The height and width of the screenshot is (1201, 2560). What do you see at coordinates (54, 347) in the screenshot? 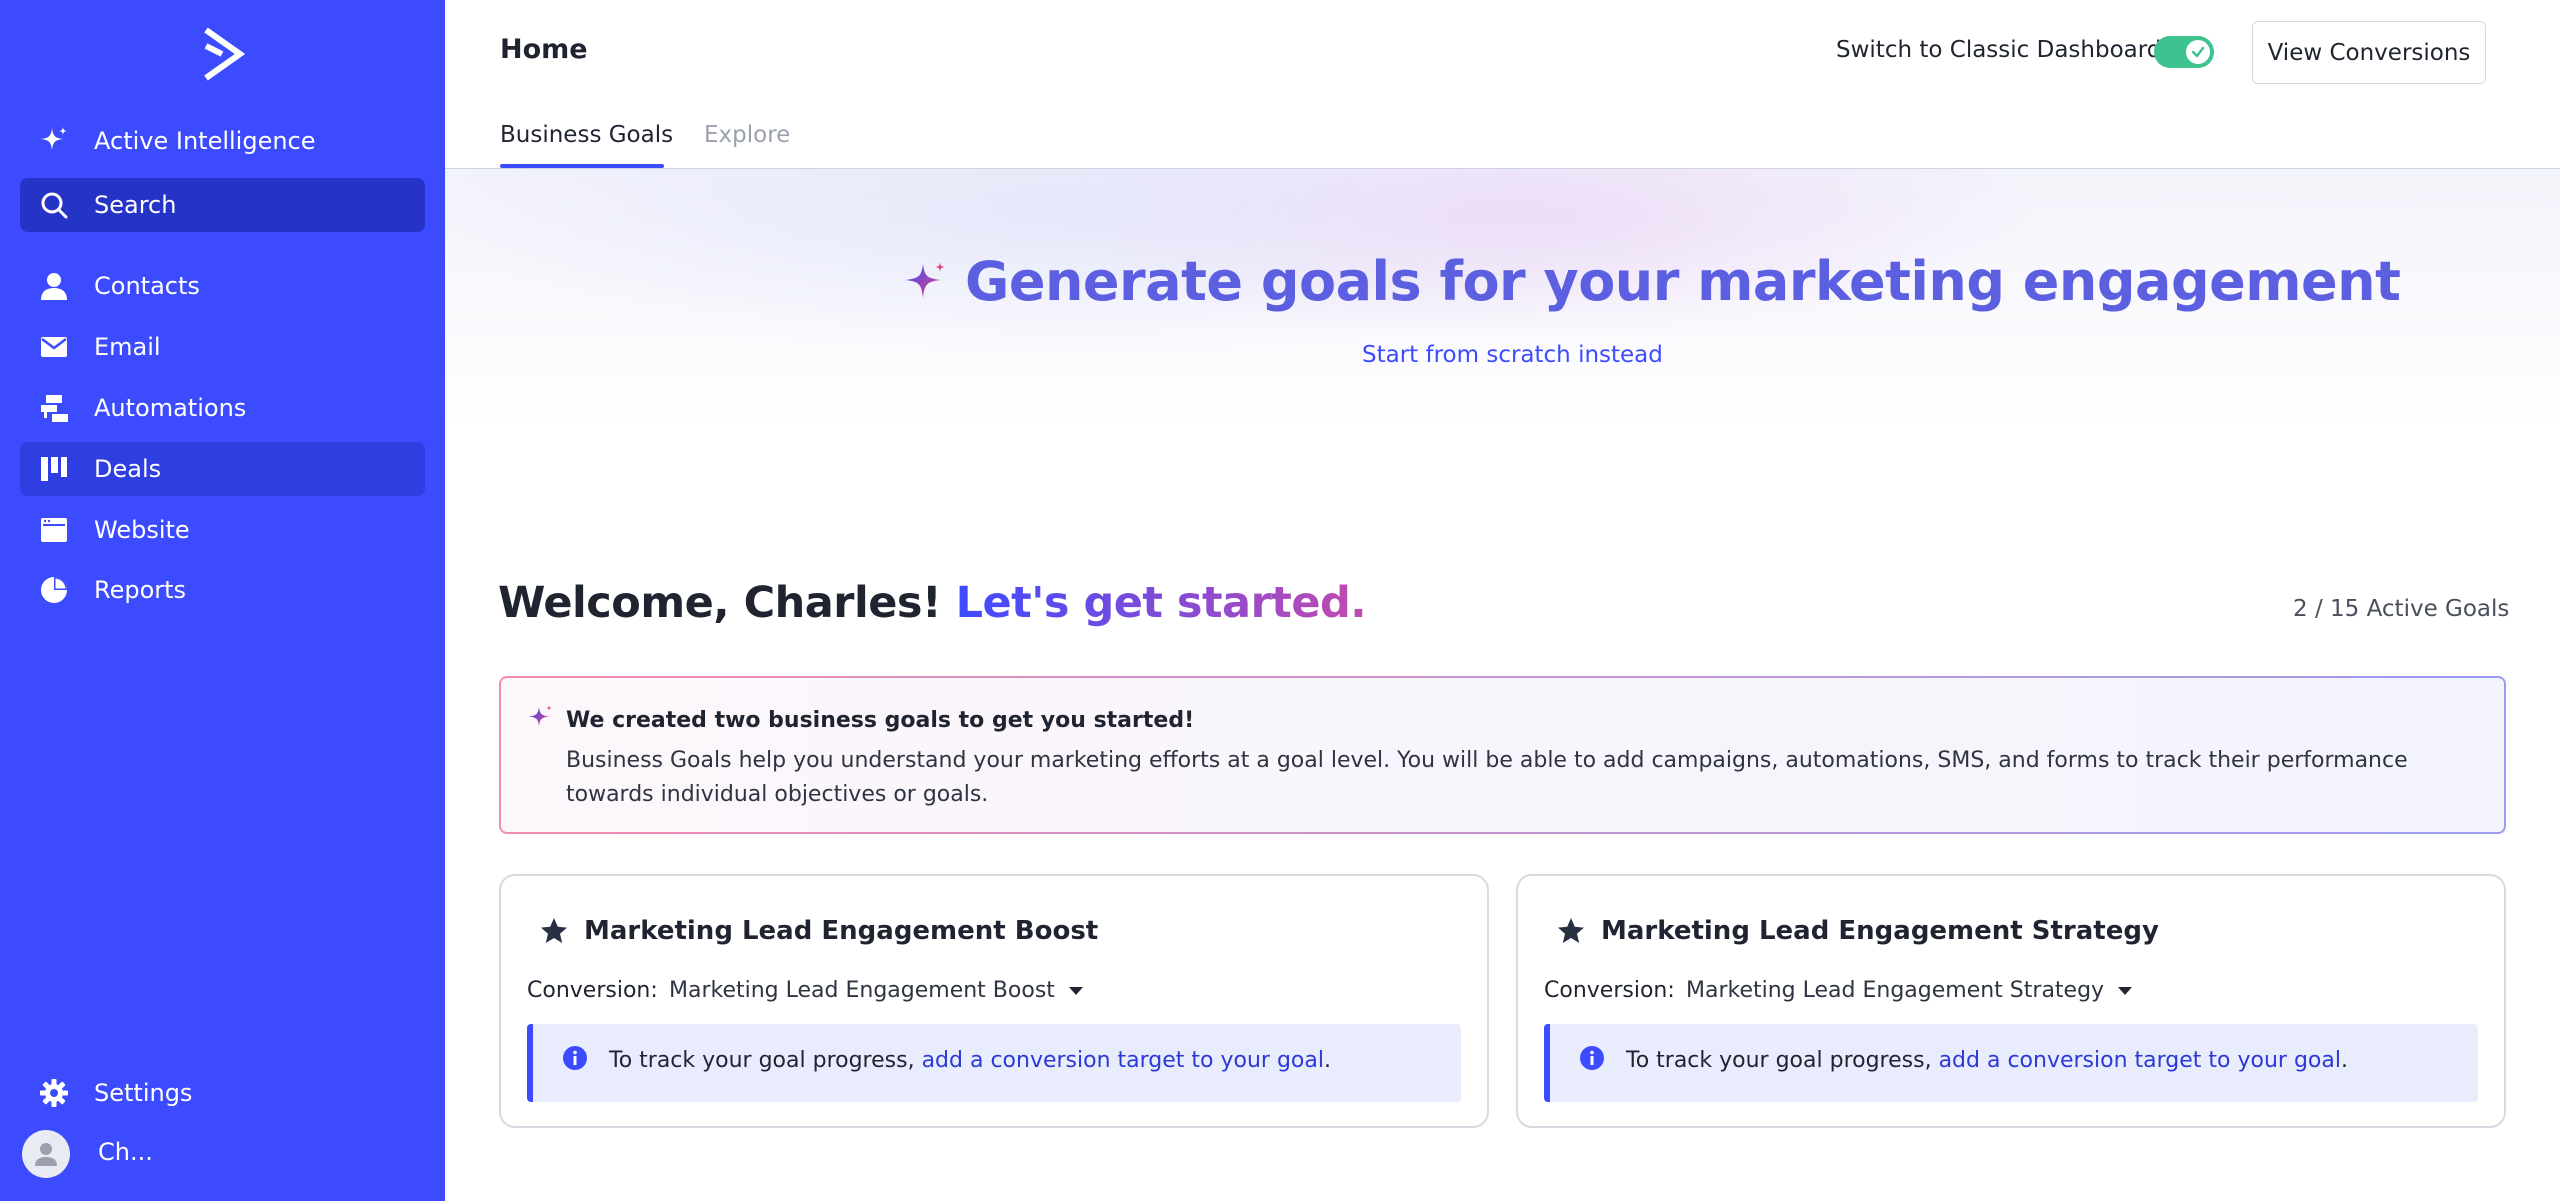
I see `envelope-icon` at bounding box center [54, 347].